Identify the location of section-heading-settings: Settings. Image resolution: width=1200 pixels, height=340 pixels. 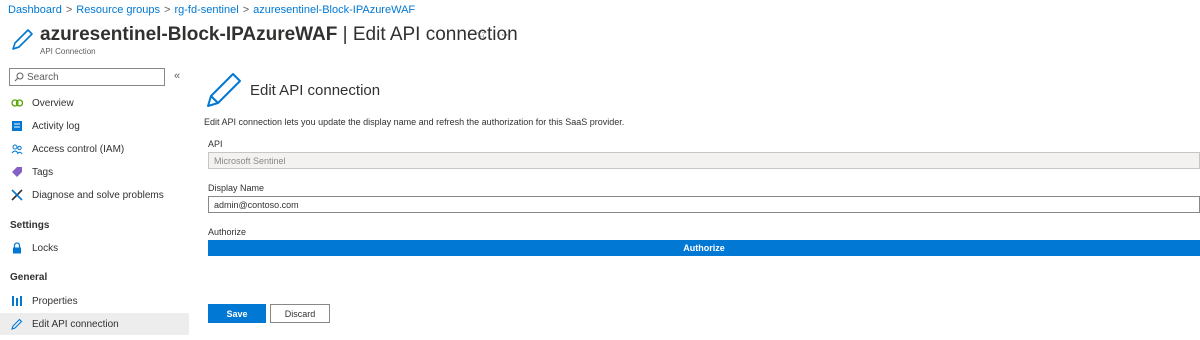
(30, 225).